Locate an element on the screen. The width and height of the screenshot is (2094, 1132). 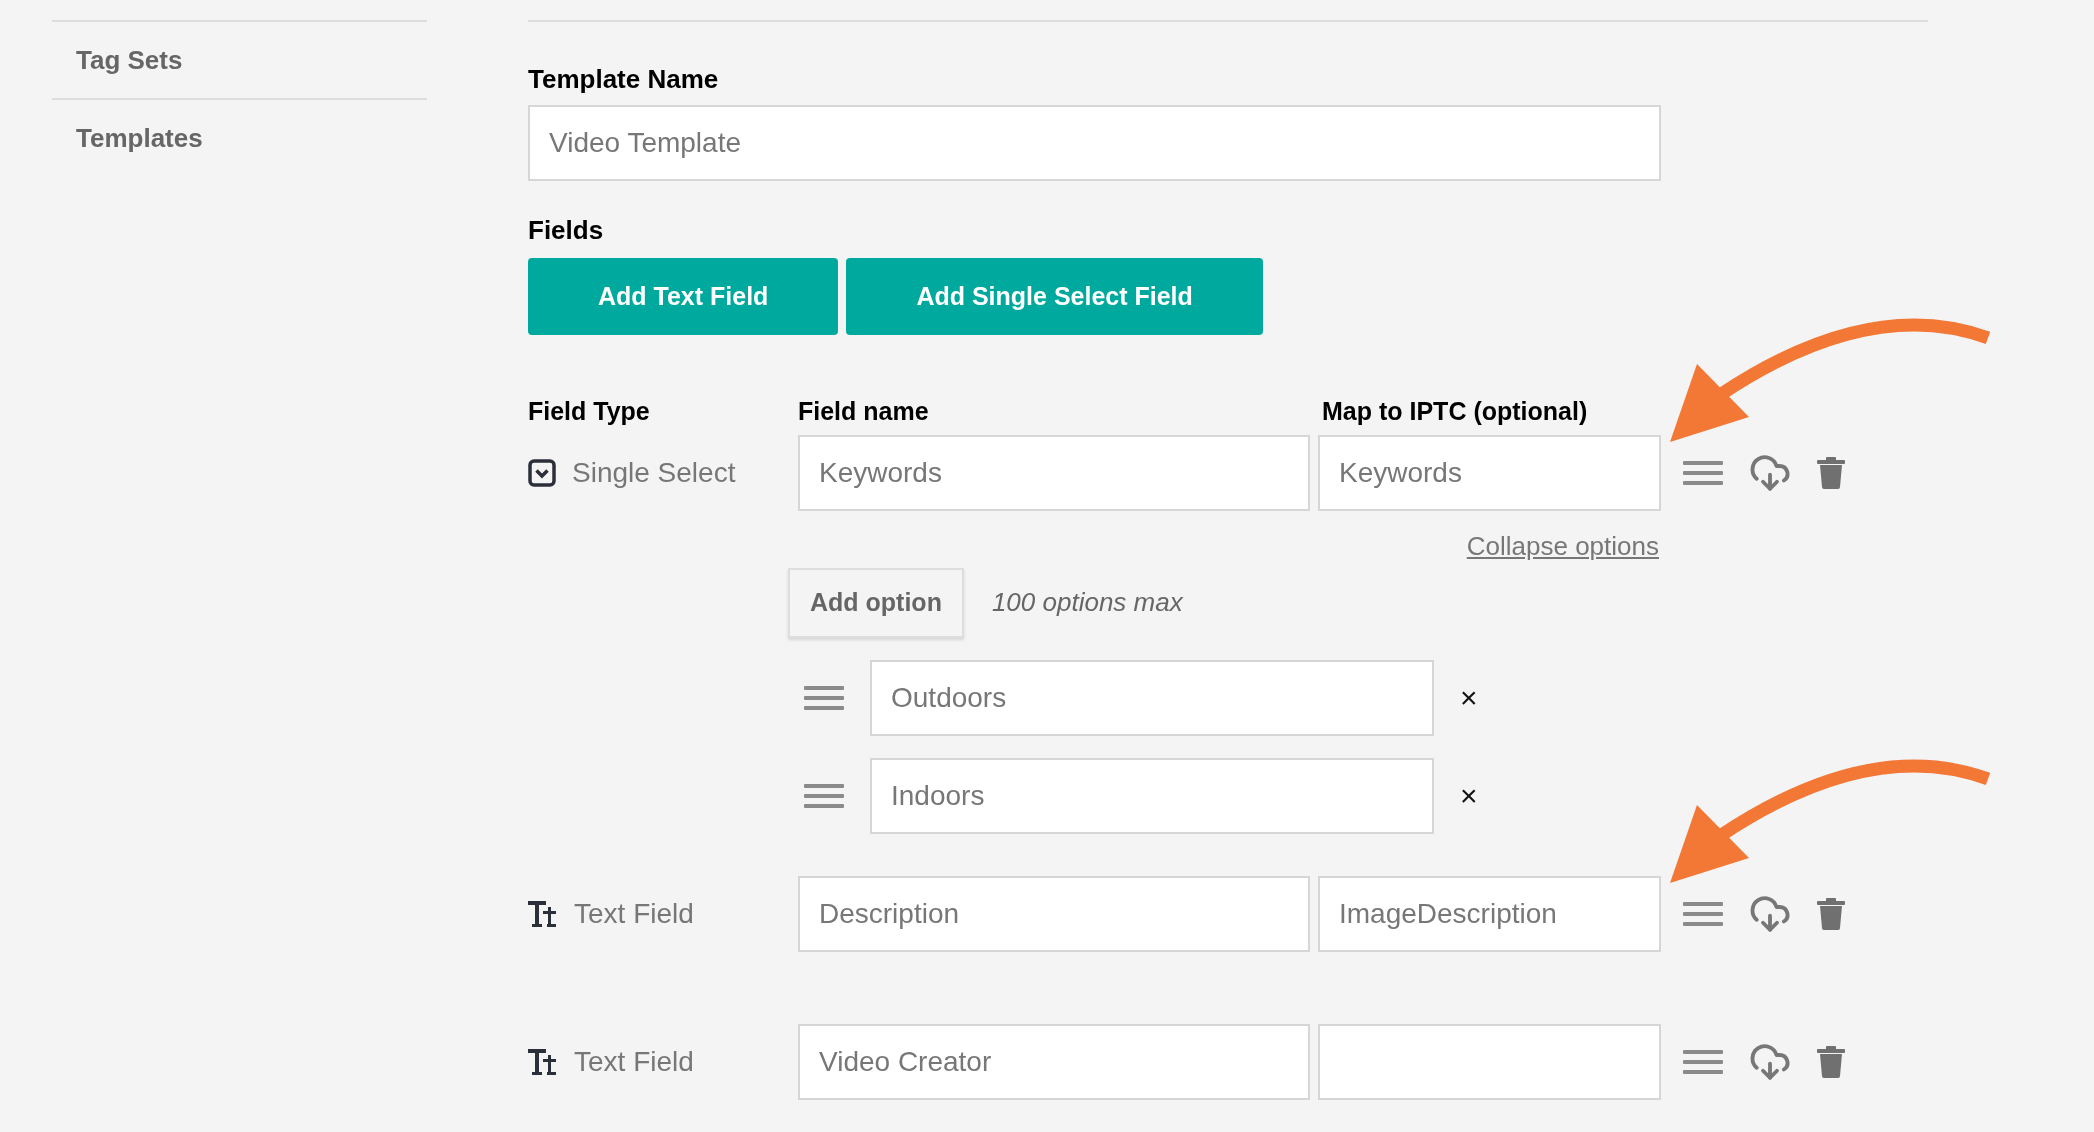
field-name-input: Keywords is located at coordinates (1054, 472).